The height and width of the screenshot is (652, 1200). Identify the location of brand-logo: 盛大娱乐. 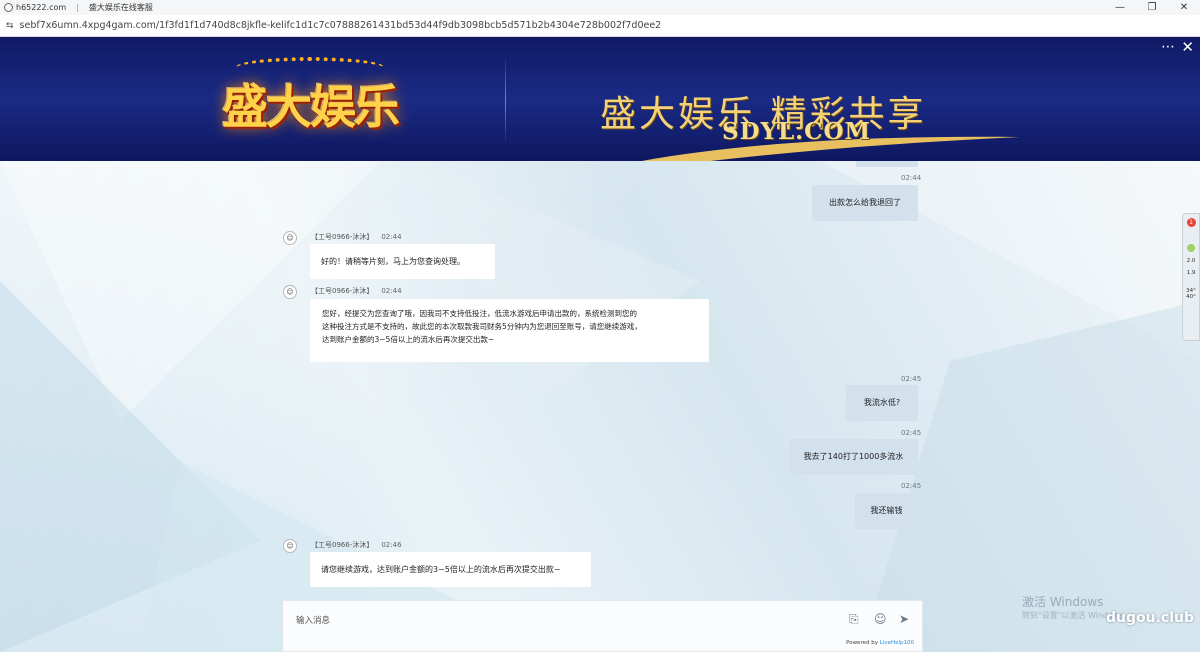
(311, 107).